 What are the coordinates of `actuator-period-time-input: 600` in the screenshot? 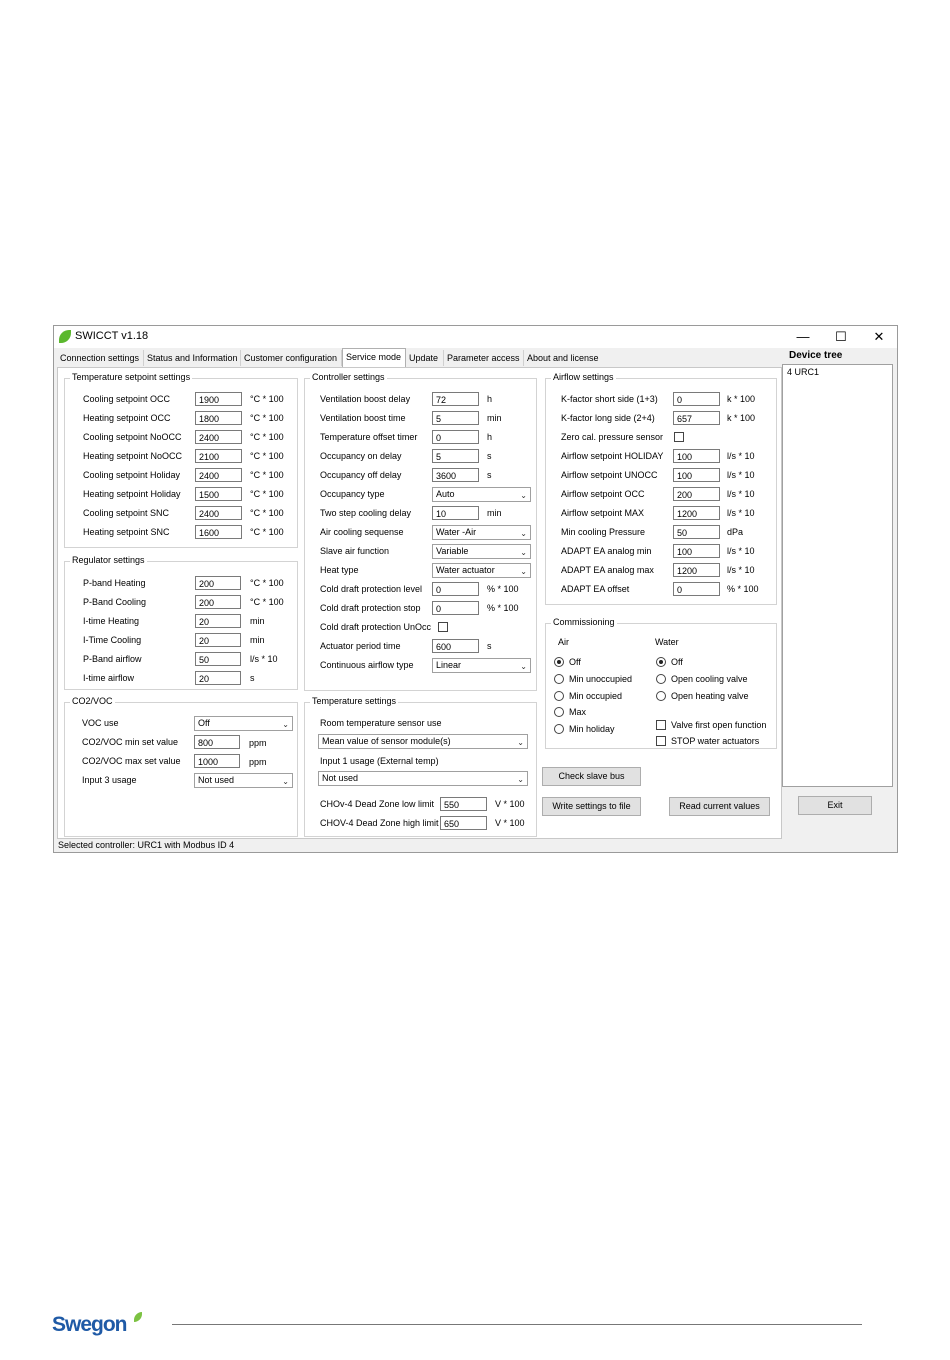 It's located at (455, 646).